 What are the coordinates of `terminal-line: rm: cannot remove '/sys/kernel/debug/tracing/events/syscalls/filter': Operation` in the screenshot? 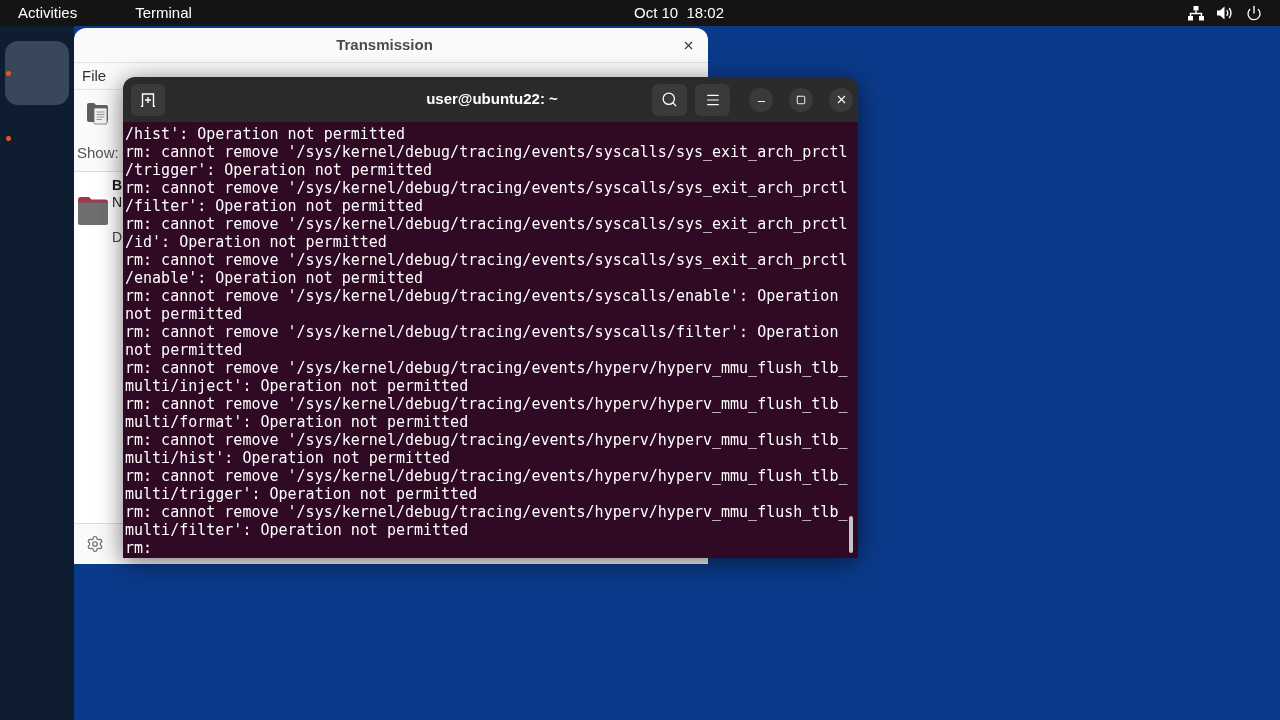 It's located at (482, 332).